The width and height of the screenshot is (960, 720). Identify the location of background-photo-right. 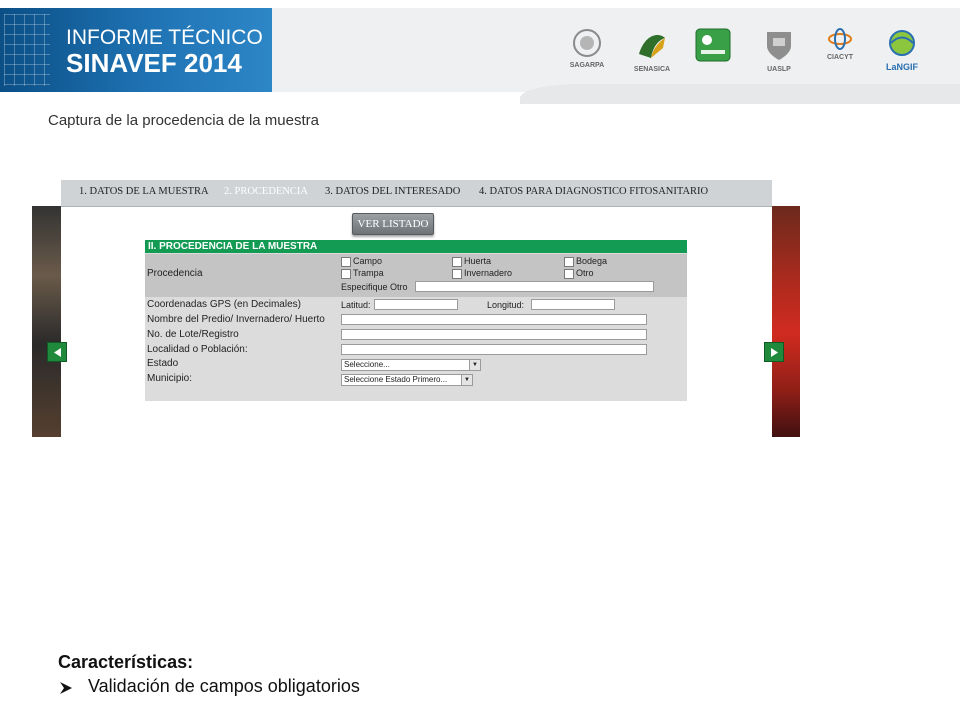
(785, 321).